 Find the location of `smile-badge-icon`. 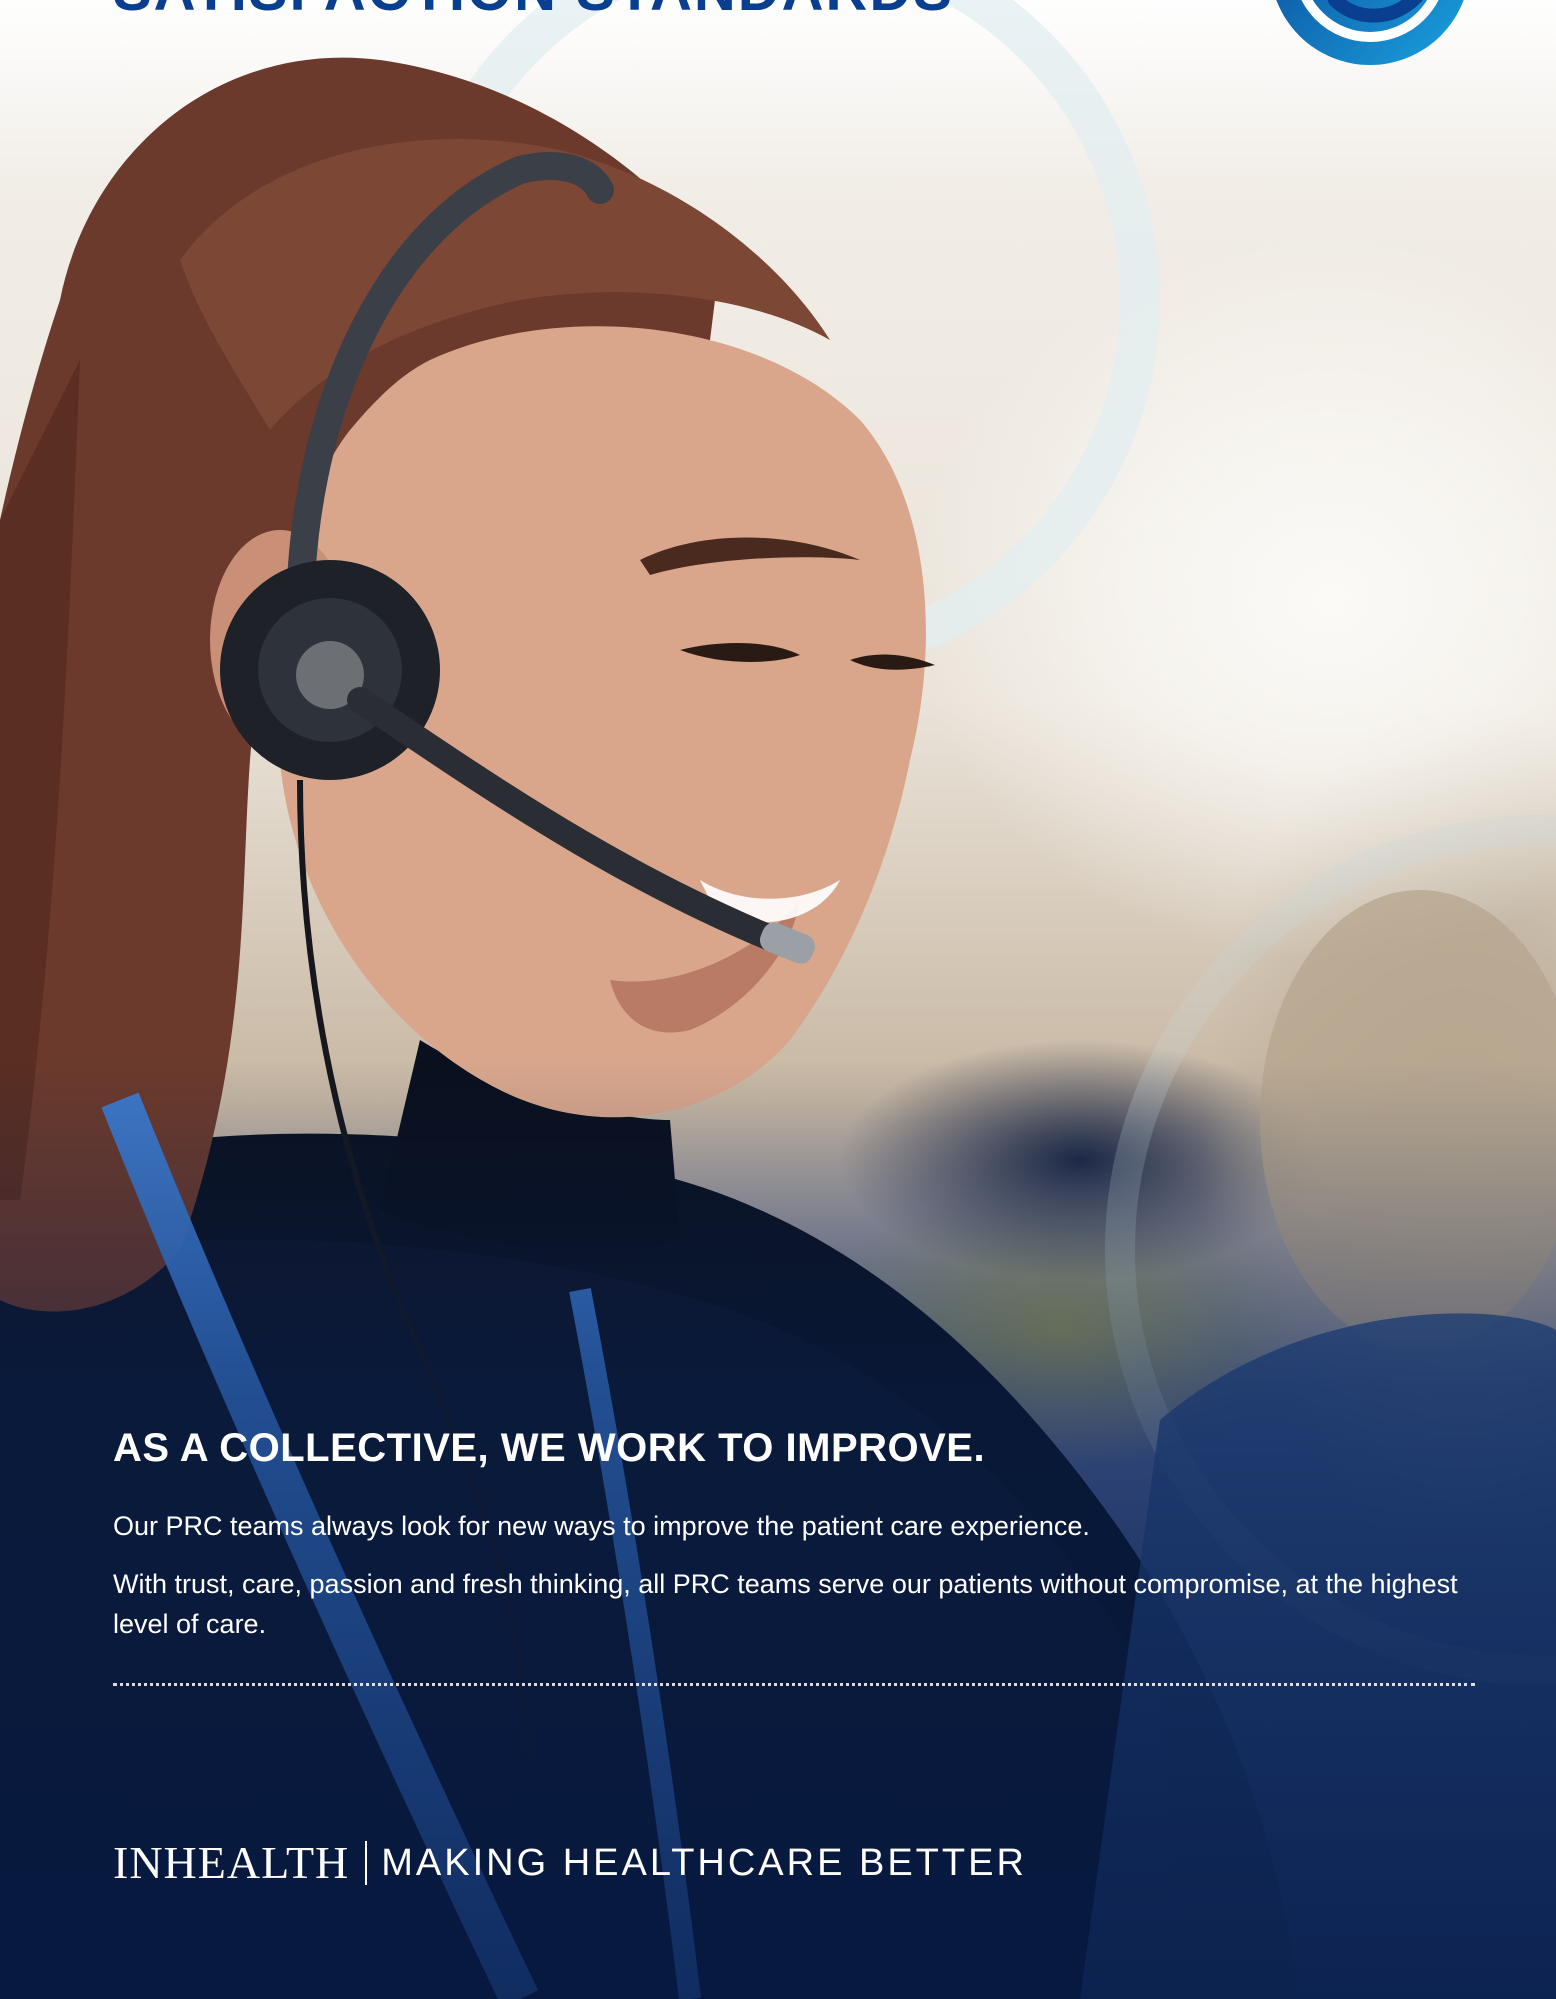

smile-badge-icon is located at coordinates (1370, 32).